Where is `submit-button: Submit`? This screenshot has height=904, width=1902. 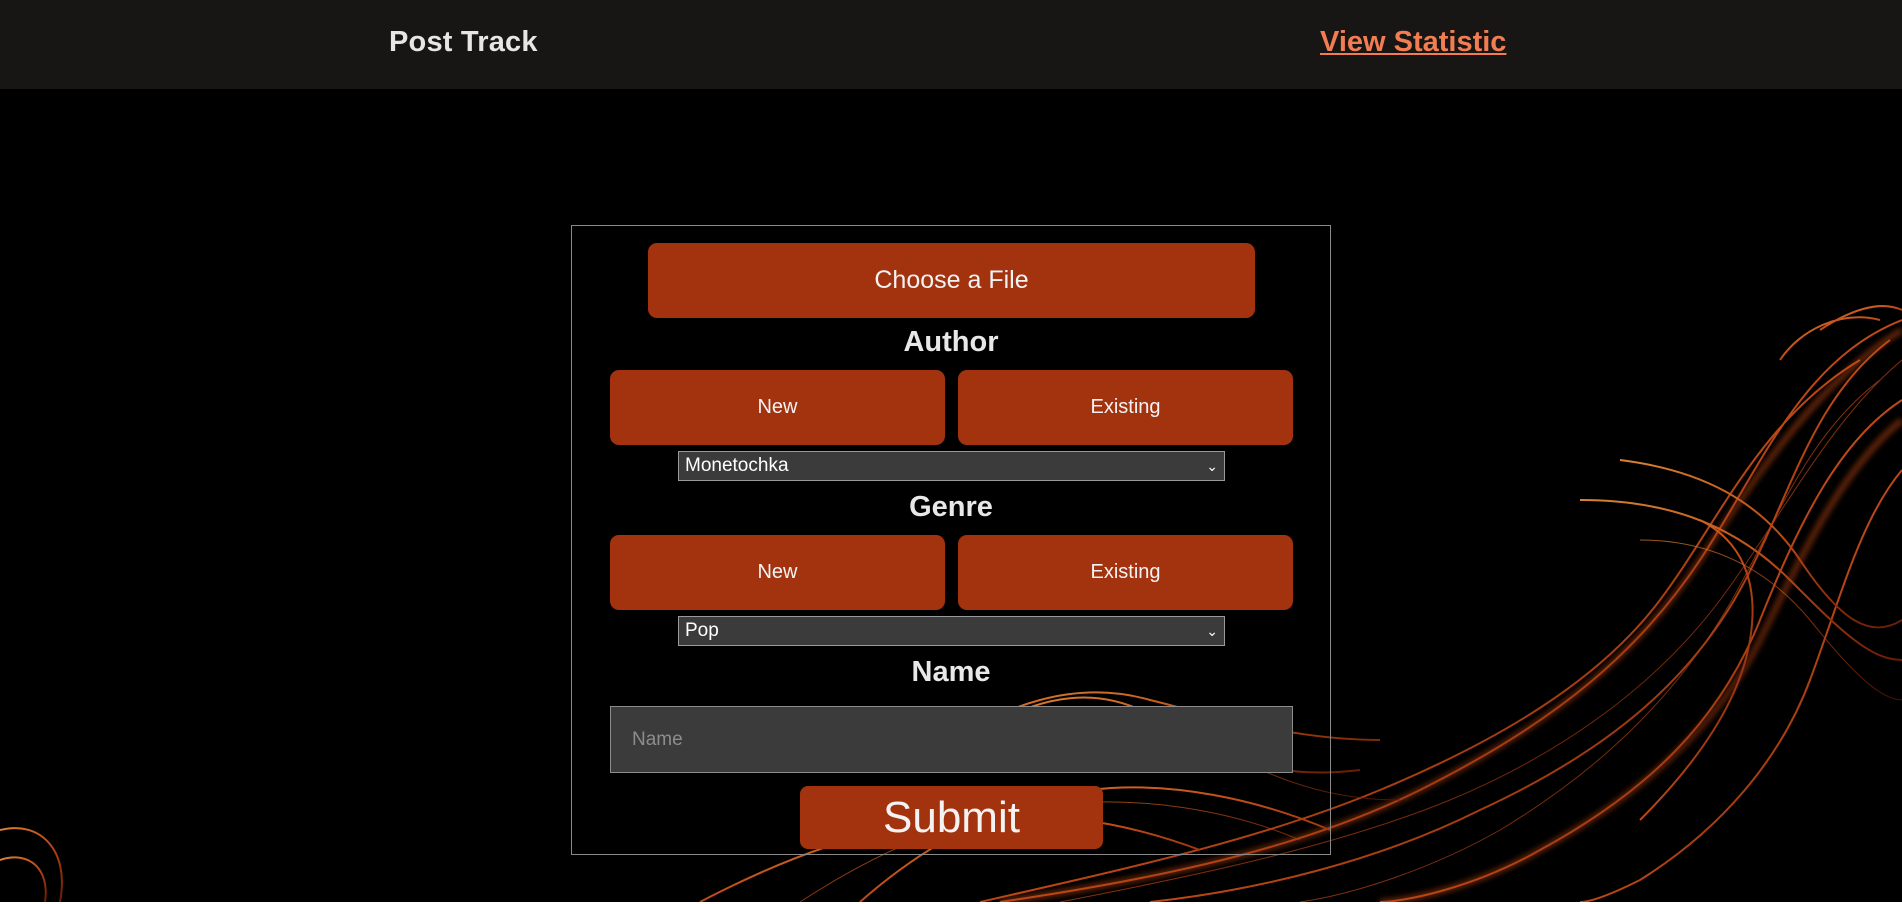
submit-button: Submit is located at coordinates (951, 817).